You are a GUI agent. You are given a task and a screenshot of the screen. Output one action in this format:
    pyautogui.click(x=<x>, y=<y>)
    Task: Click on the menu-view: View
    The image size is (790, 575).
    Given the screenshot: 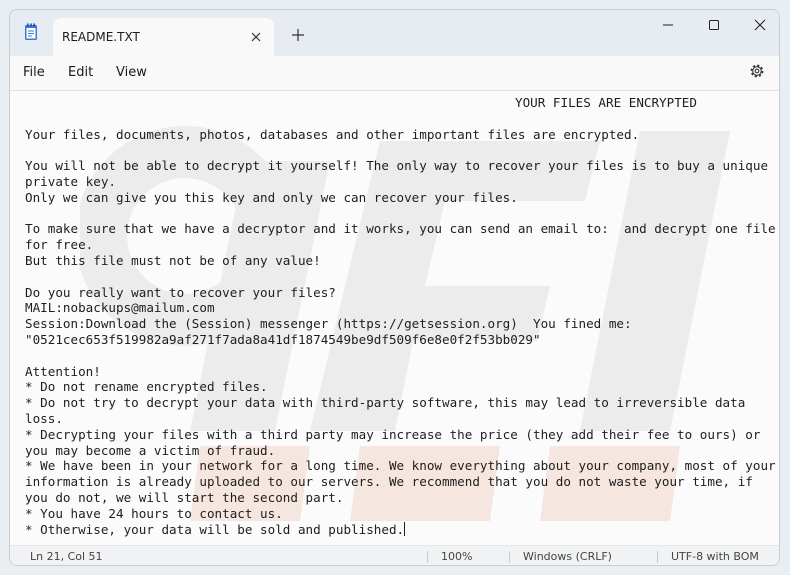 What is the action you would take?
    pyautogui.click(x=131, y=72)
    